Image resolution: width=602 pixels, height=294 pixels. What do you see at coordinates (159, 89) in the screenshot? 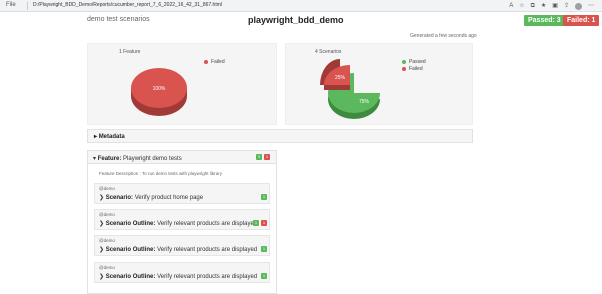
I see `pie-slice-label: 100%` at bounding box center [159, 89].